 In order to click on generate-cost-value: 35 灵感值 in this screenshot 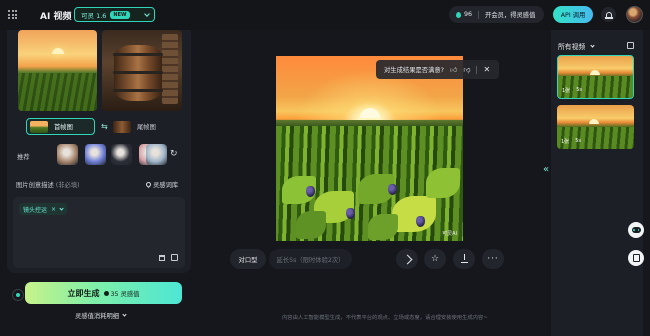, I will do `click(125, 294)`.